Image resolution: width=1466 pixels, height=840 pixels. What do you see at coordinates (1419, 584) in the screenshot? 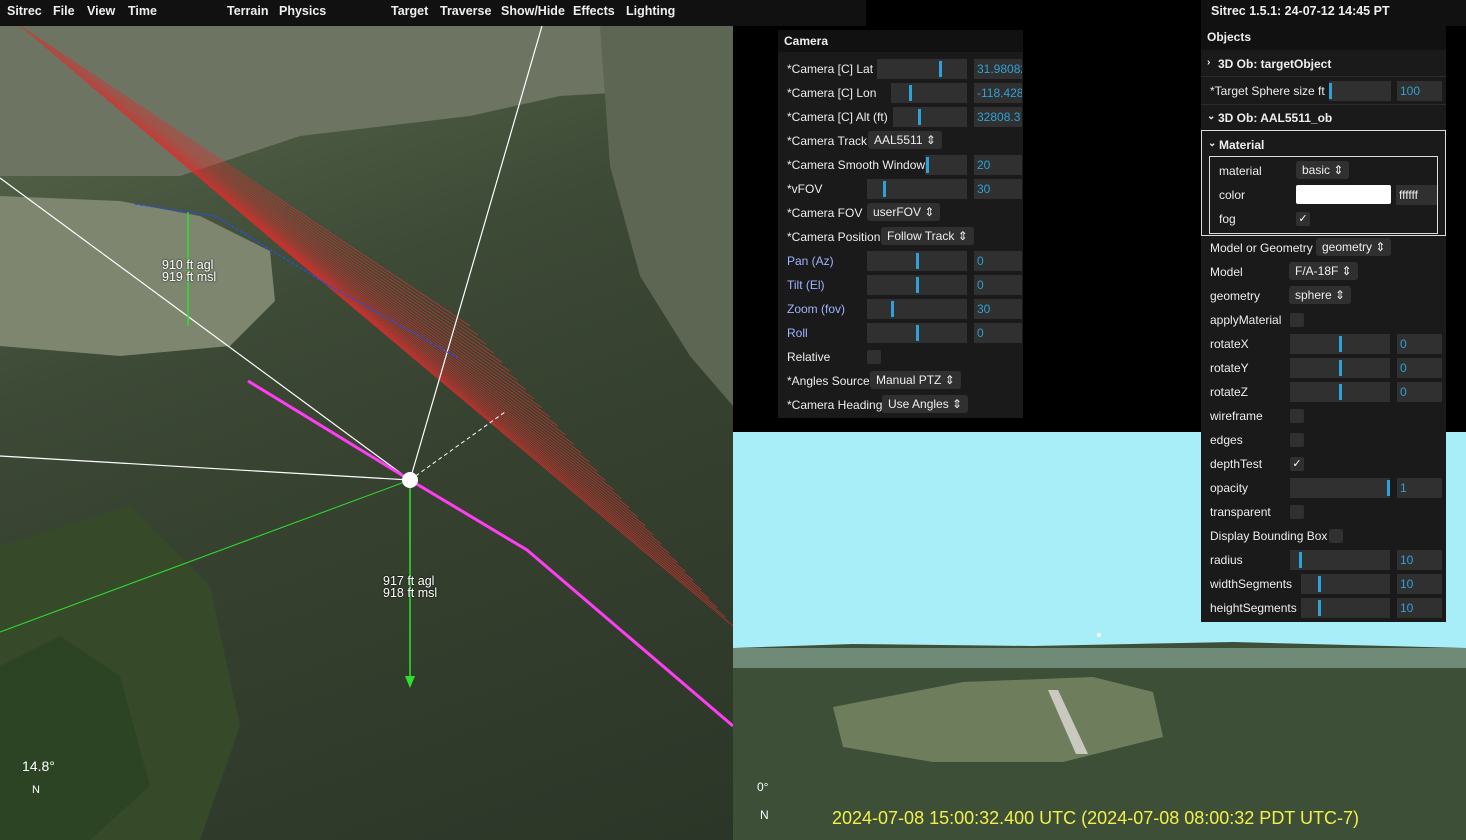
I see `width-segments-value: 10` at bounding box center [1419, 584].